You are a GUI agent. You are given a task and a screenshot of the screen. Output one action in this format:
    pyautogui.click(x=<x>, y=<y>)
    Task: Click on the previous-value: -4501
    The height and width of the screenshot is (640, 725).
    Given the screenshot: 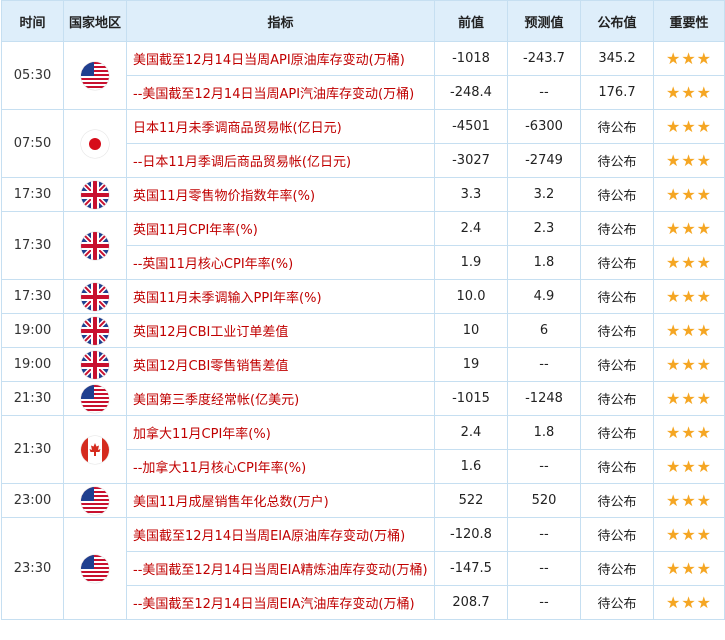 What is the action you would take?
    pyautogui.click(x=471, y=126)
    